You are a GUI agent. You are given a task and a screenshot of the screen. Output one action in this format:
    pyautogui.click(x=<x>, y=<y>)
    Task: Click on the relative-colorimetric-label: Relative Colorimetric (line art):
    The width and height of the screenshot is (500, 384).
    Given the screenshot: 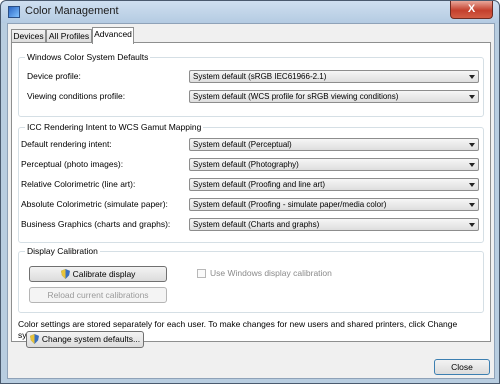 What is the action you would take?
    pyautogui.click(x=78, y=184)
    